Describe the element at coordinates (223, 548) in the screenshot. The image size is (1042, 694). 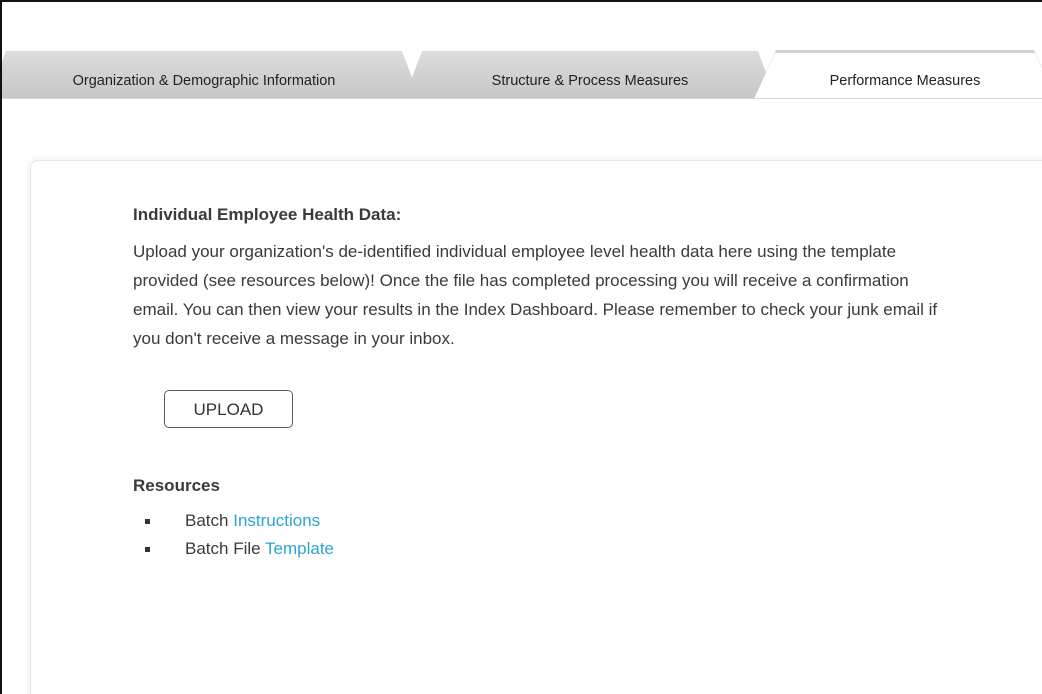
I see `resource-prefix: Batch File` at that location.